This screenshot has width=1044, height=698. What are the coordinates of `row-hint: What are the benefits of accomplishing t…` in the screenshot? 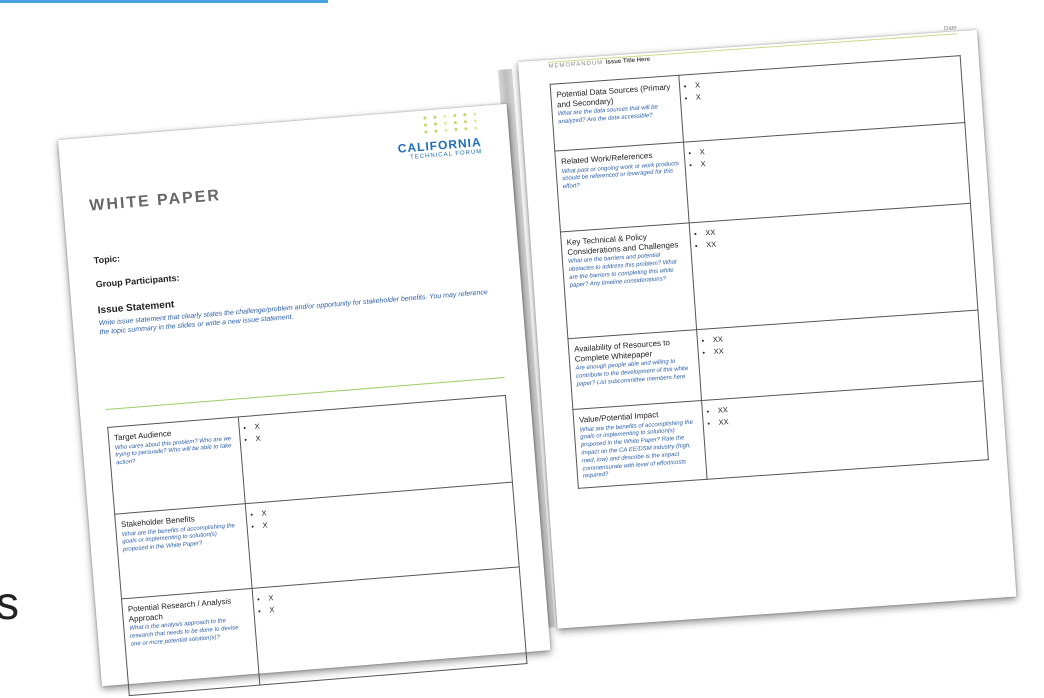 It's located at (636, 449).